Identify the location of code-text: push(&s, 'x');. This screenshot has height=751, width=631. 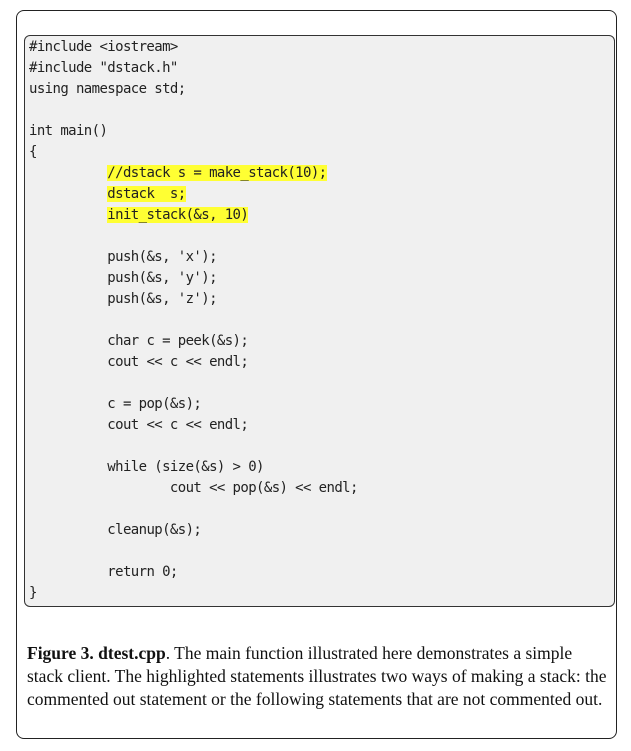
(162, 257).